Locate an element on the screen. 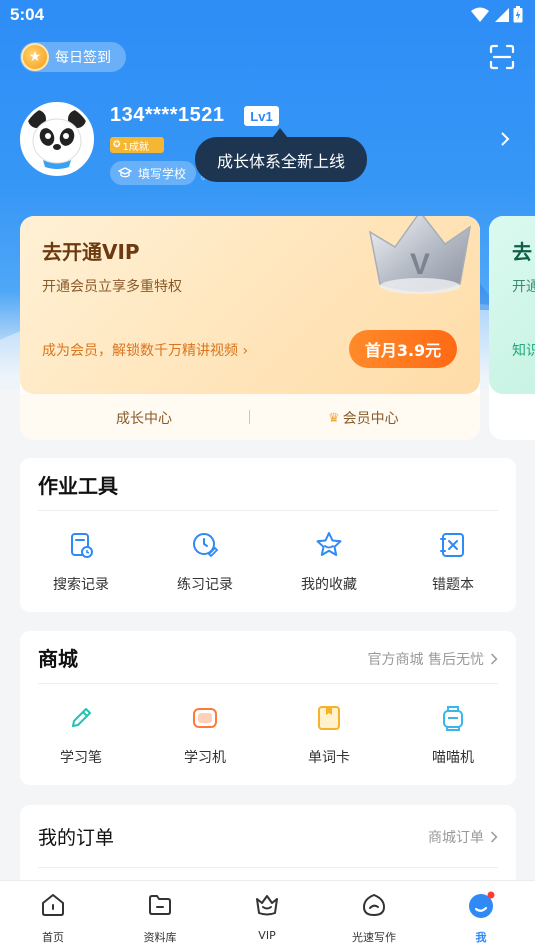  mall-title: 商城 is located at coordinates (58, 659).